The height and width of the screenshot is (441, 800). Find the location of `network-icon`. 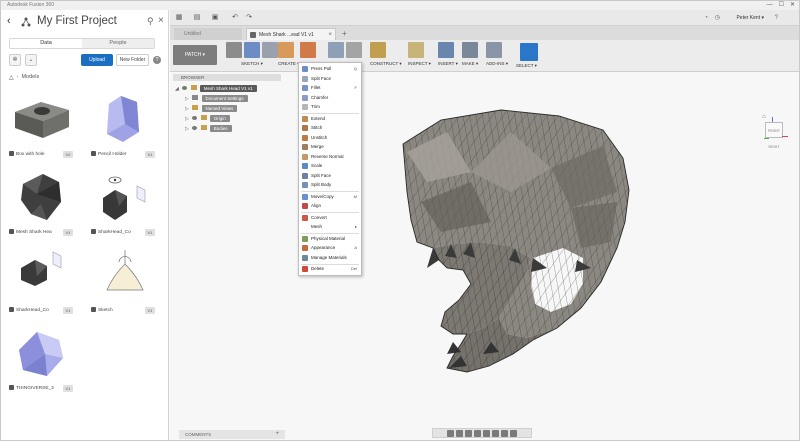

network-icon is located at coordinates (26, 22).